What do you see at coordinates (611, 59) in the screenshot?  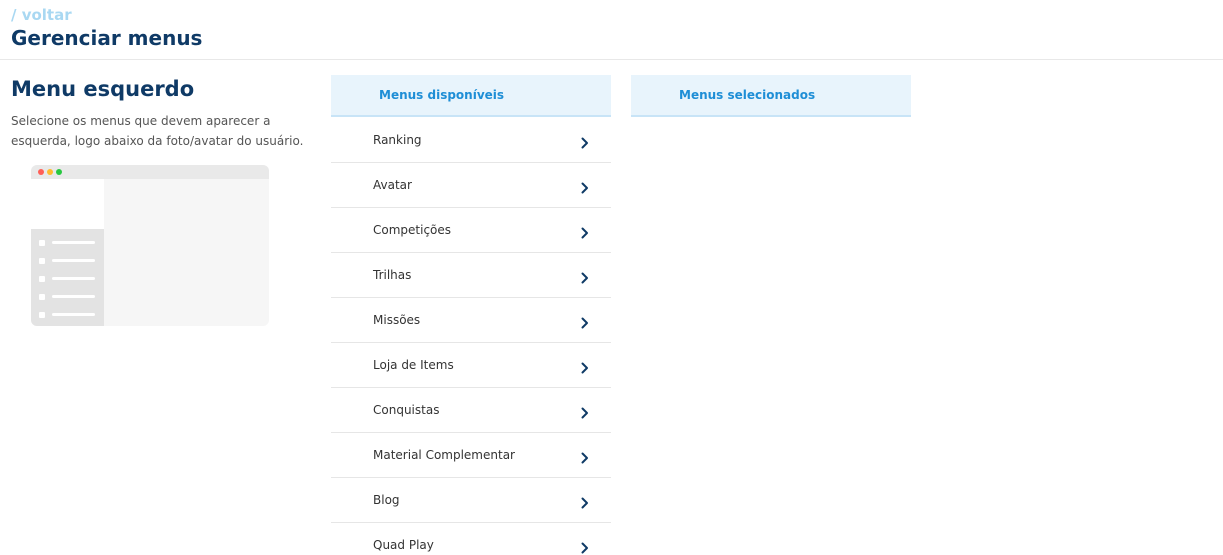 I see `header-divider` at bounding box center [611, 59].